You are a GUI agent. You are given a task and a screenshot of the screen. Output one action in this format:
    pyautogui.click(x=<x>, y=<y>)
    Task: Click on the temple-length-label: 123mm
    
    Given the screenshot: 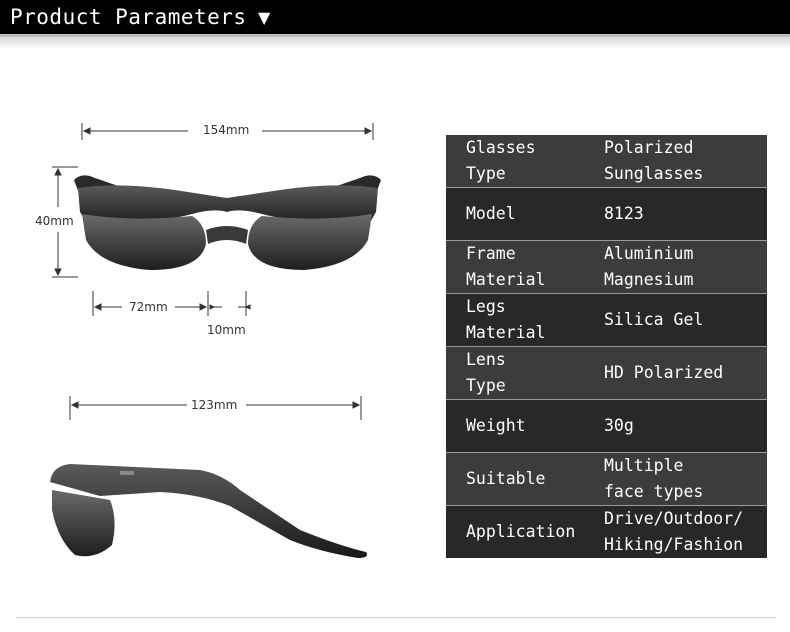 What is the action you would take?
    pyautogui.click(x=214, y=405)
    